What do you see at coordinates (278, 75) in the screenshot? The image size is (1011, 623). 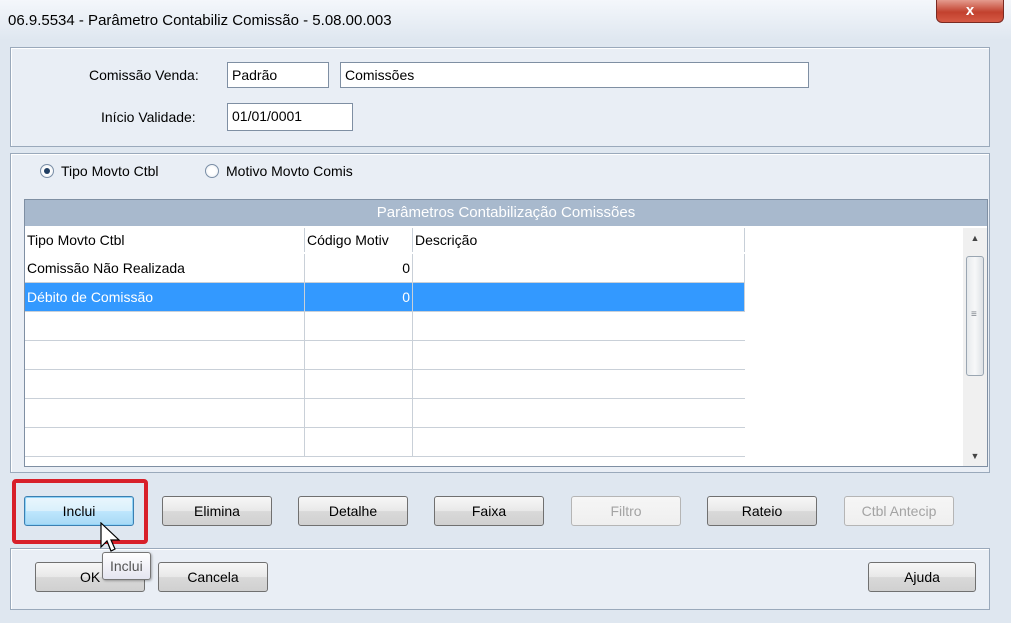 I see `comissao-venda-code-field: Padrão` at bounding box center [278, 75].